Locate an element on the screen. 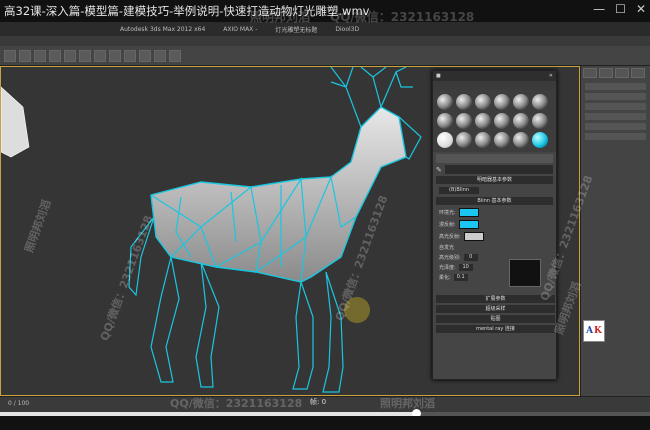 The image size is (650, 430). ambient-color-swatch is located at coordinates (468, 212).